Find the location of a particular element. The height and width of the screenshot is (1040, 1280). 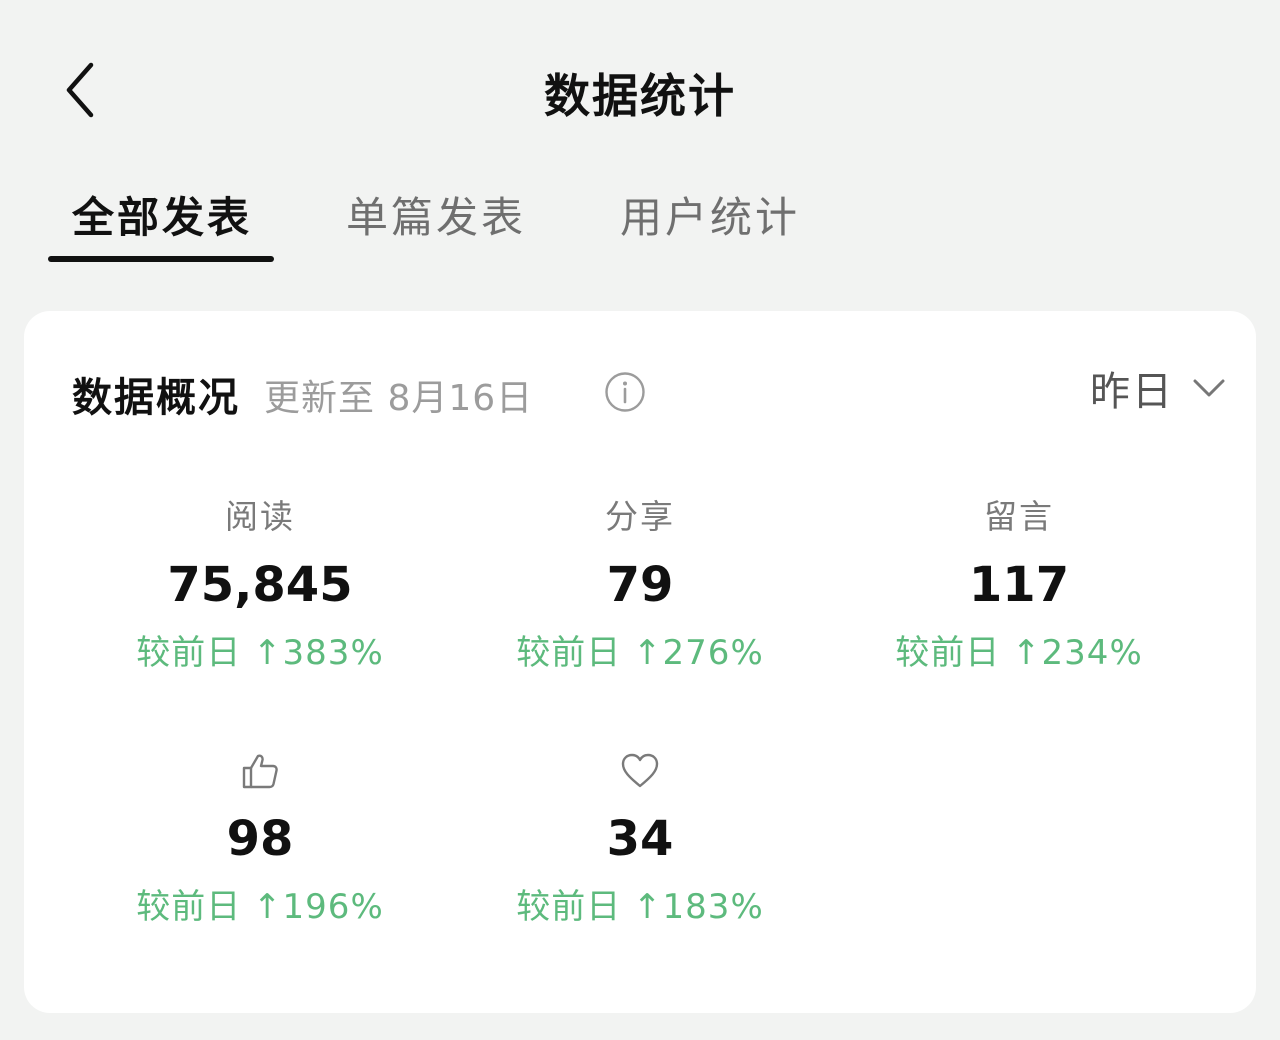

metric-value: 34 is located at coordinates (640, 839).